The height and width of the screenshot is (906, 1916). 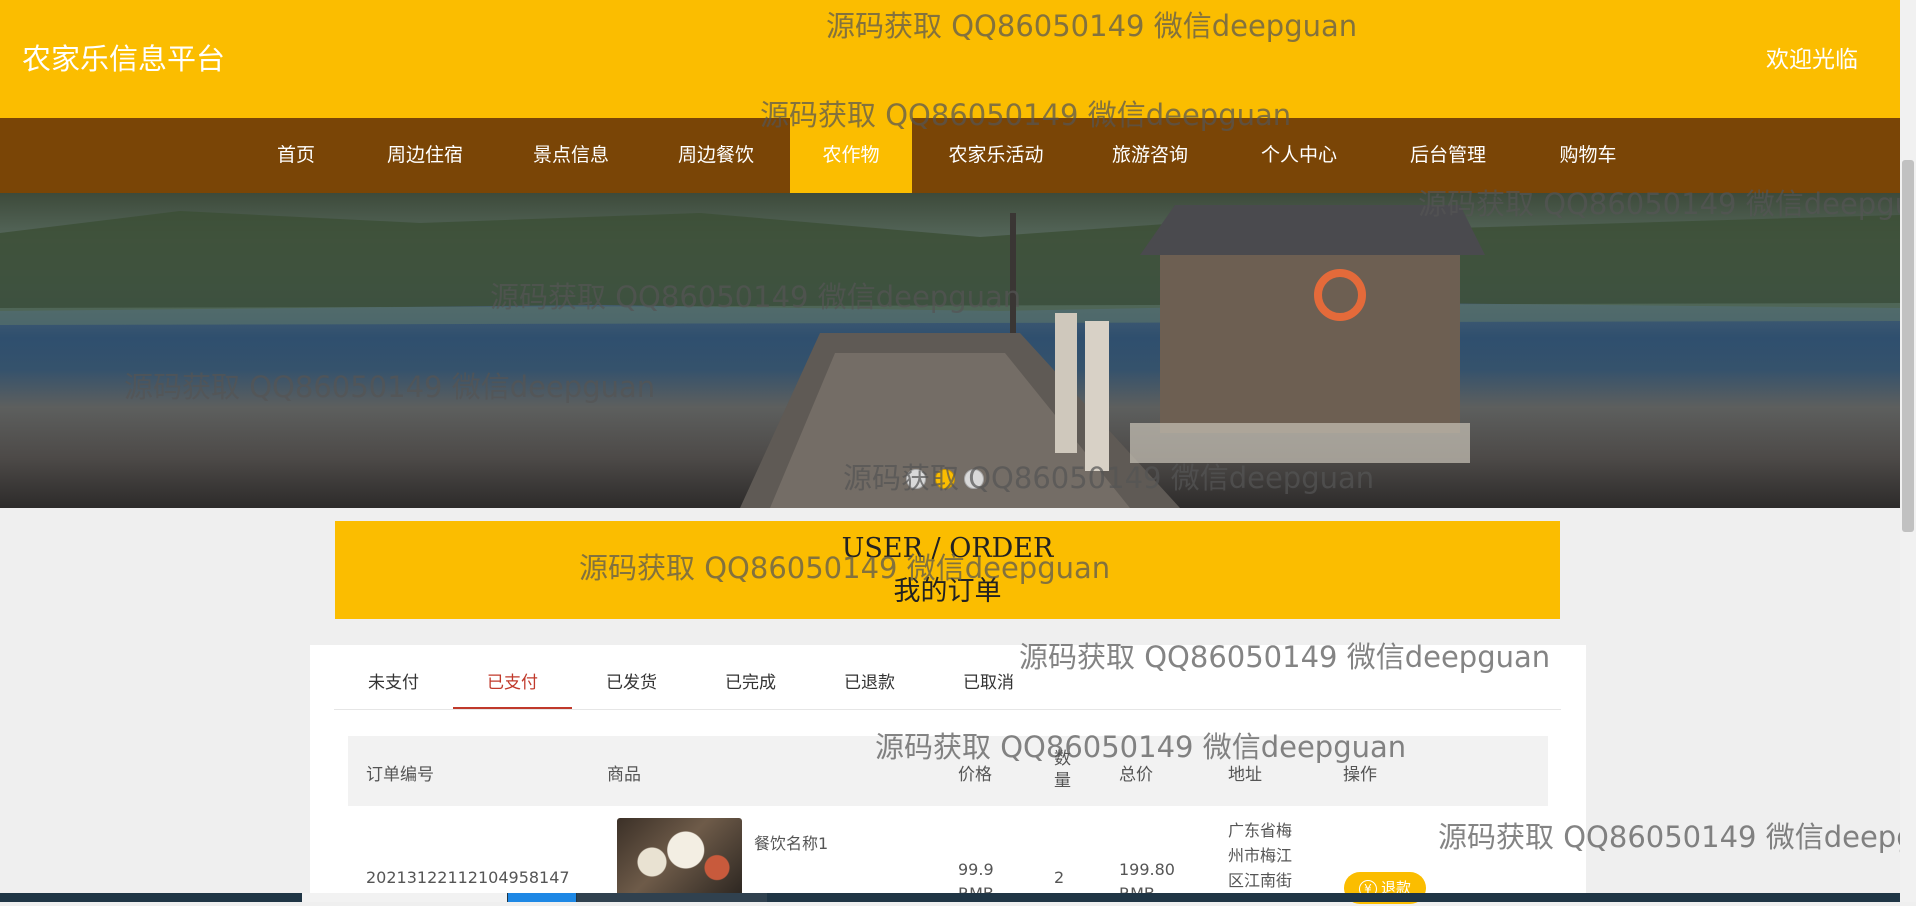 I want to click on order-status-tabs: 未支付 已支付 已发货 已完成 已退款 已取消, so click(x=947, y=683).